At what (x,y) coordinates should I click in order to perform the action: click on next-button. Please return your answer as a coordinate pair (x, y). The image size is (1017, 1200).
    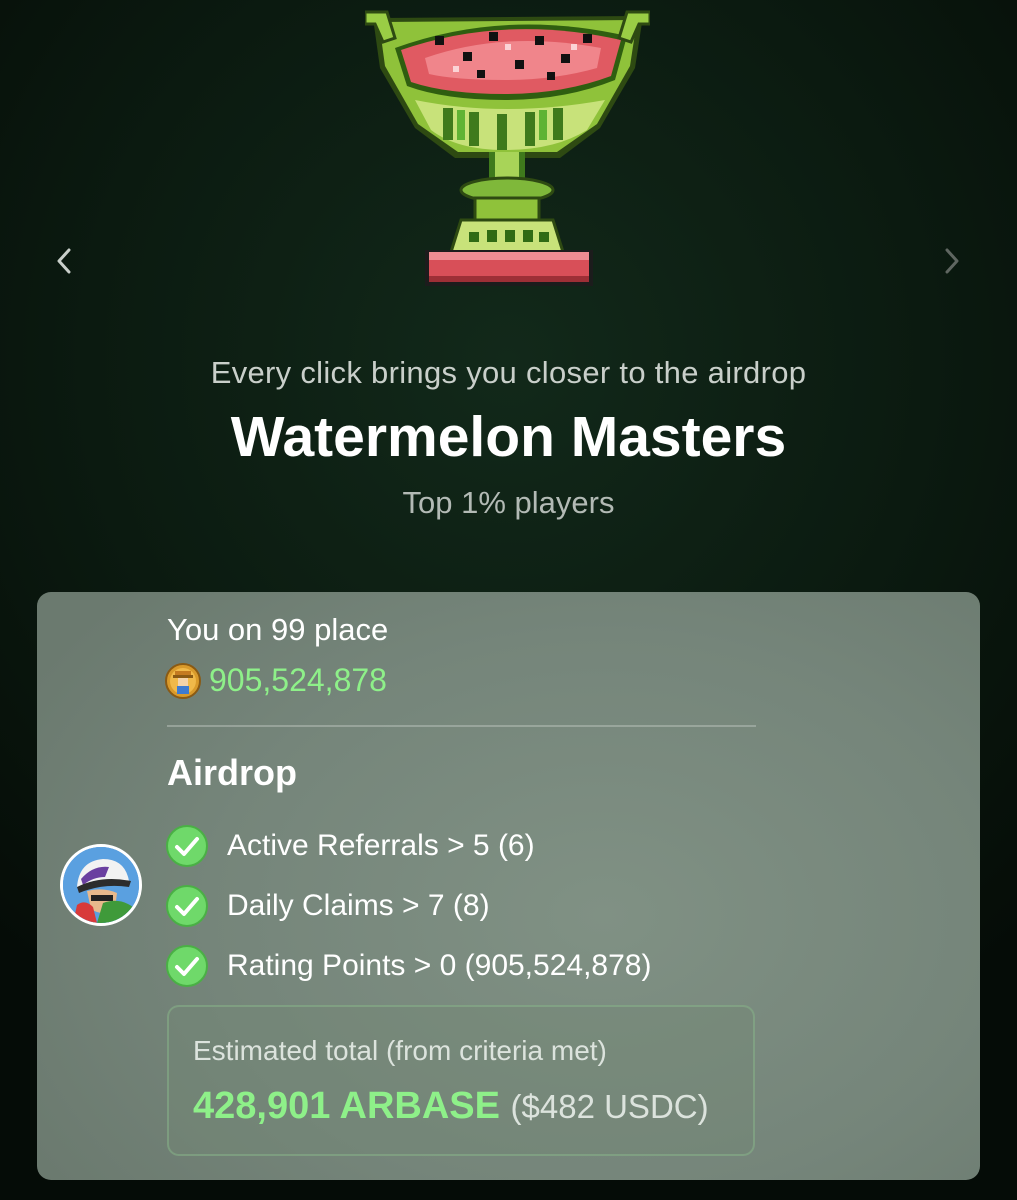
    Looking at the image, I should click on (952, 261).